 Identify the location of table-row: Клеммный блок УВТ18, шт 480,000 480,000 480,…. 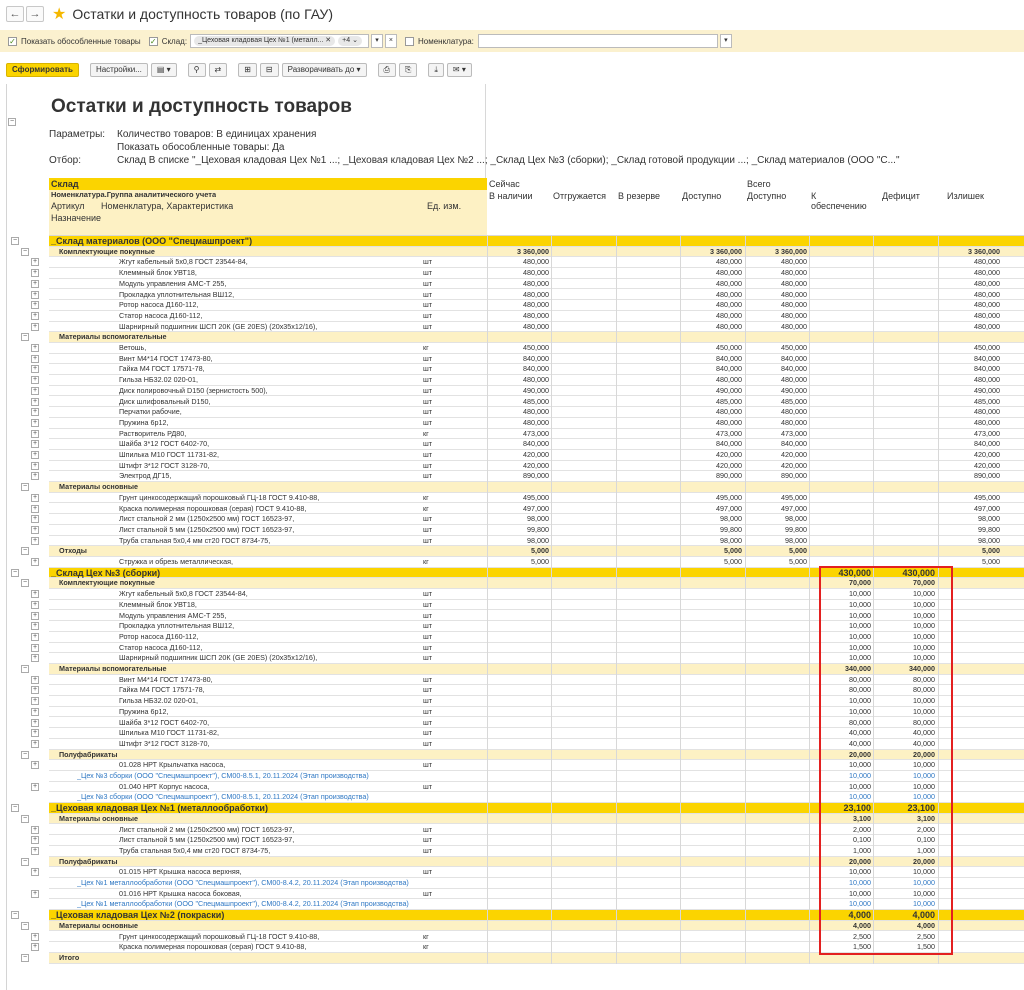
(536, 273).